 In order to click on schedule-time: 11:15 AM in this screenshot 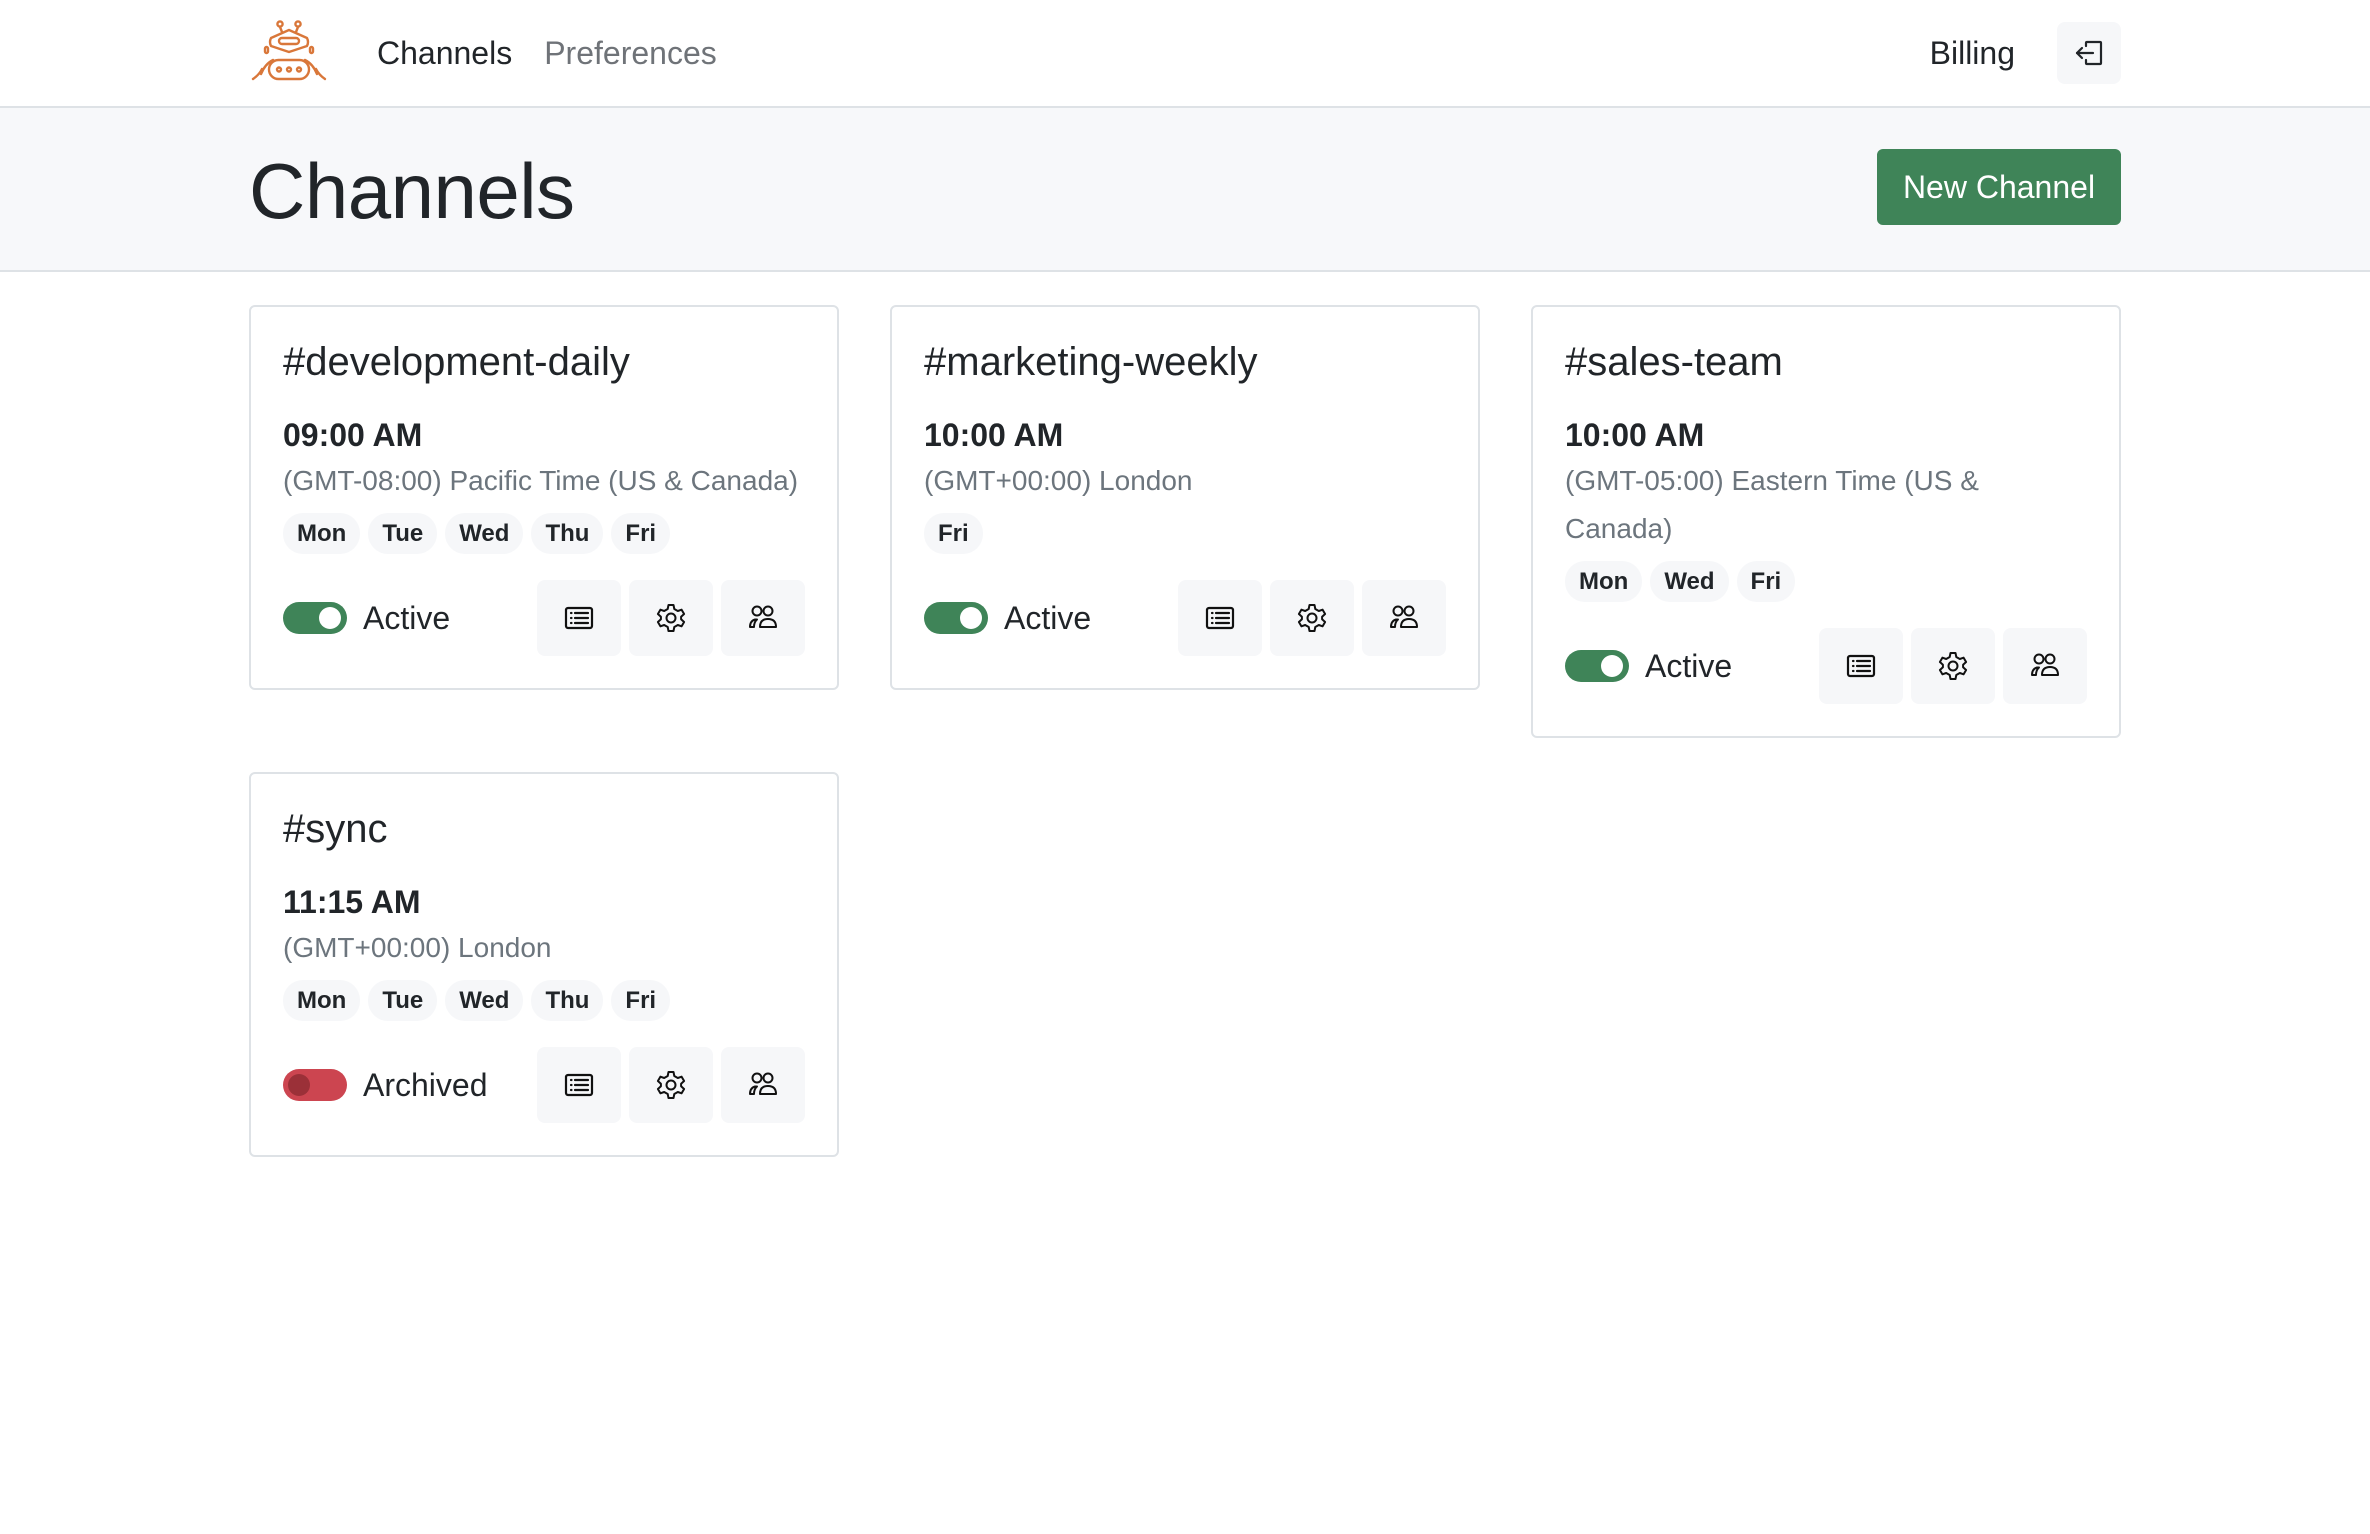, I will do `click(352, 902)`.